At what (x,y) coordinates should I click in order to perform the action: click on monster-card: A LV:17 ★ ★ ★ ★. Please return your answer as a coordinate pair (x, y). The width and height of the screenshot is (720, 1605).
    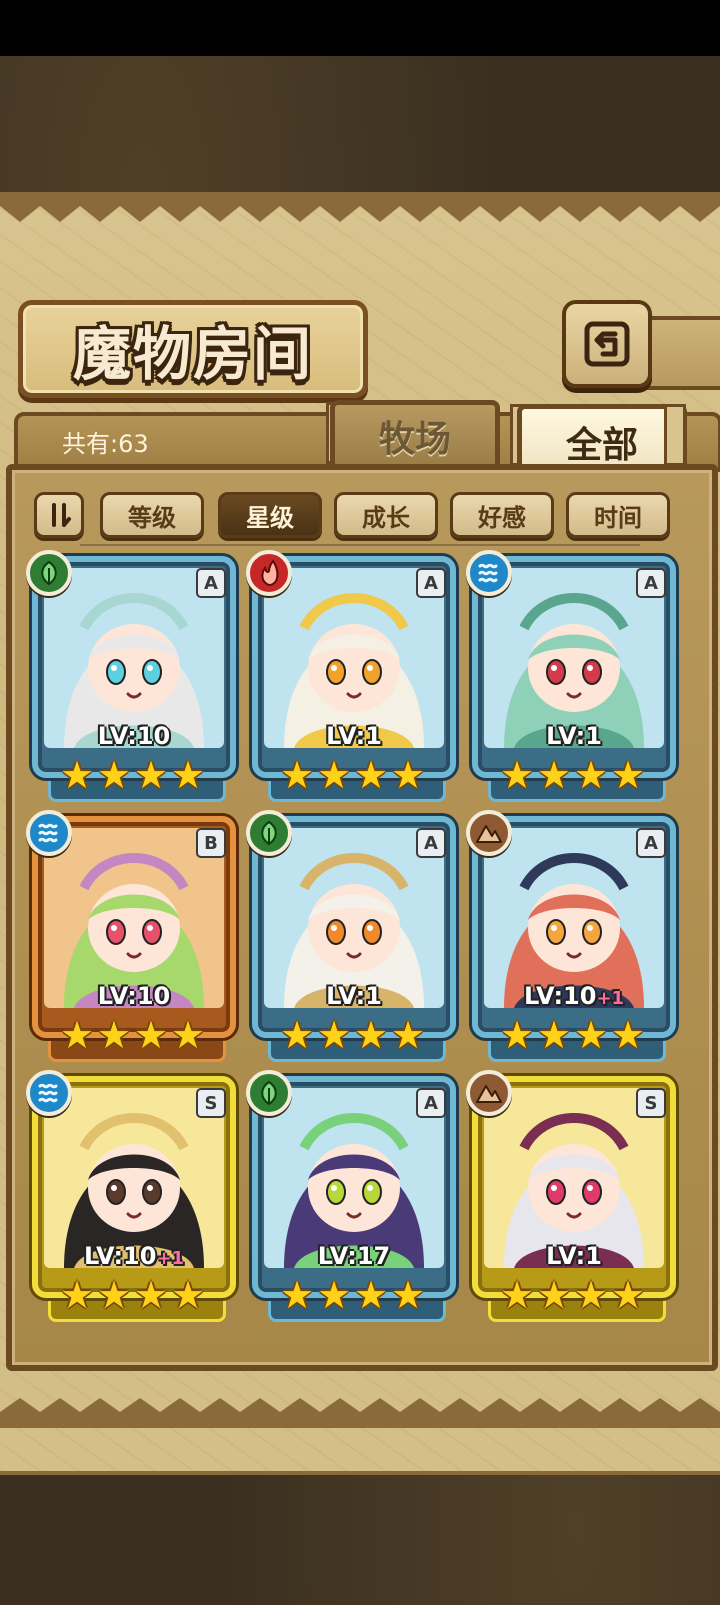
    Looking at the image, I should click on (351, 1196).